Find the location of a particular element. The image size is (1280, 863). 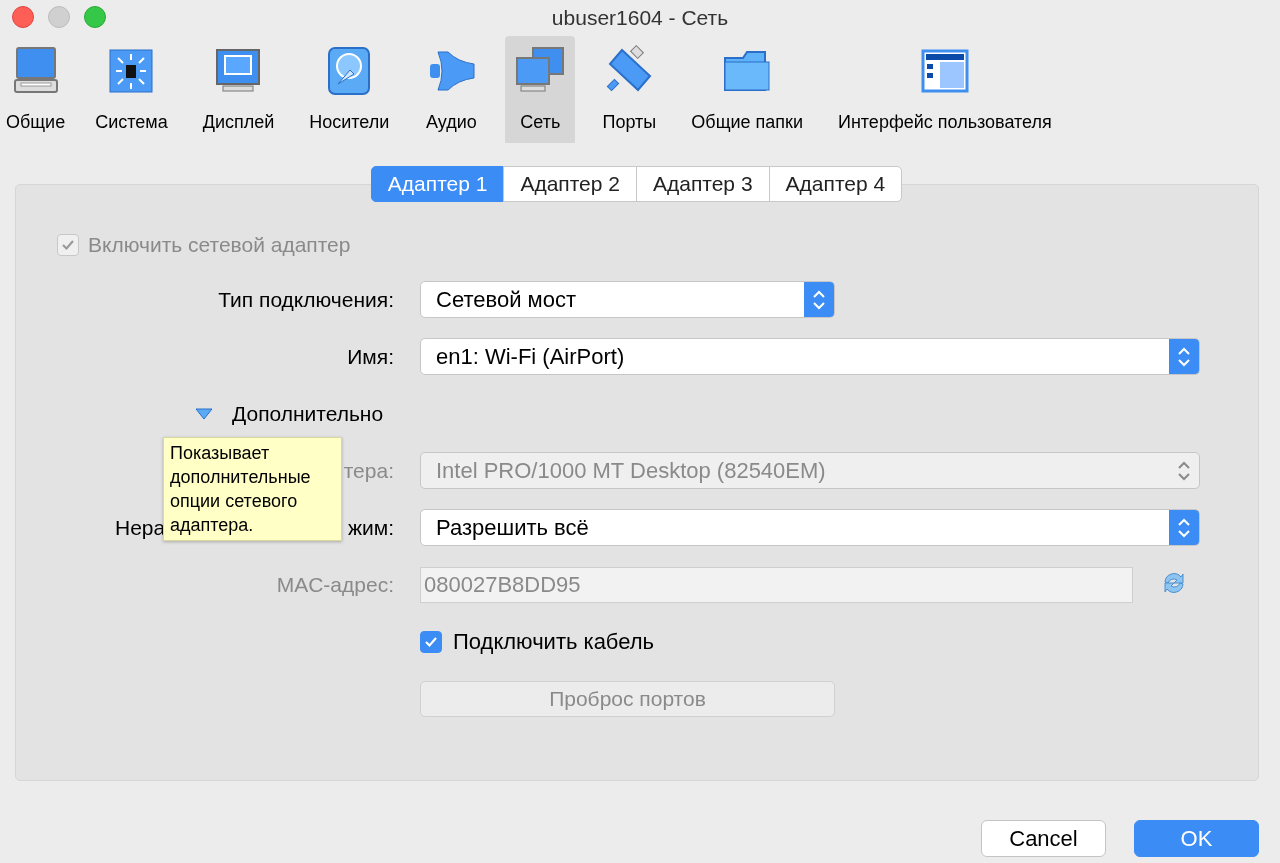

toolbar-item: Порты is located at coordinates (629, 89).